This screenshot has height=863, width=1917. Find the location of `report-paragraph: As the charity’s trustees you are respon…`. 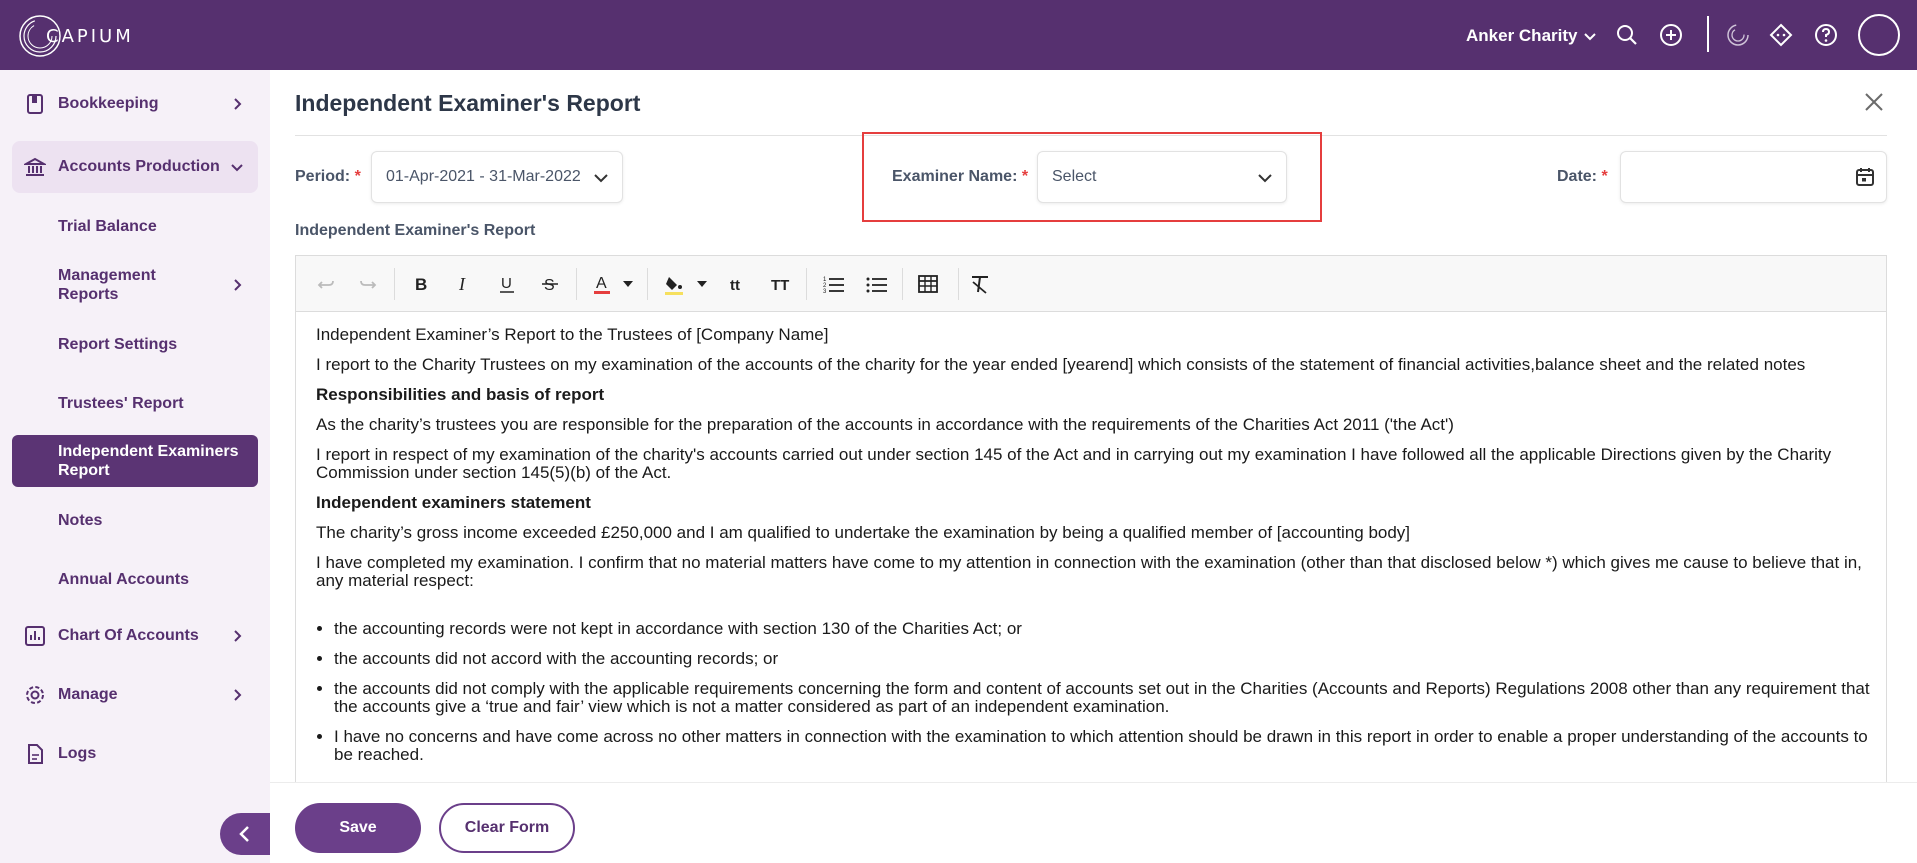

report-paragraph: As the charity’s trustees you are respon… is located at coordinates (885, 424).